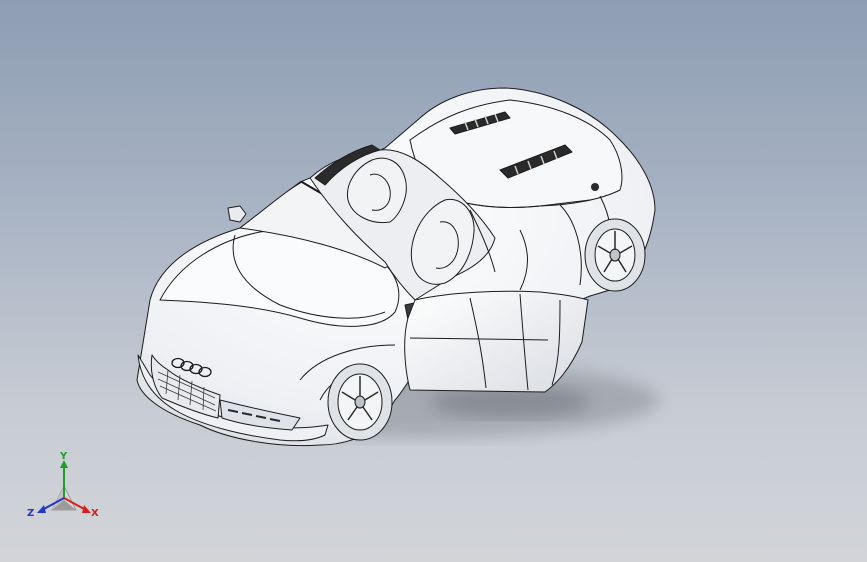 Image resolution: width=867 pixels, height=562 pixels. I want to click on x-axis-label: X, so click(95, 513).